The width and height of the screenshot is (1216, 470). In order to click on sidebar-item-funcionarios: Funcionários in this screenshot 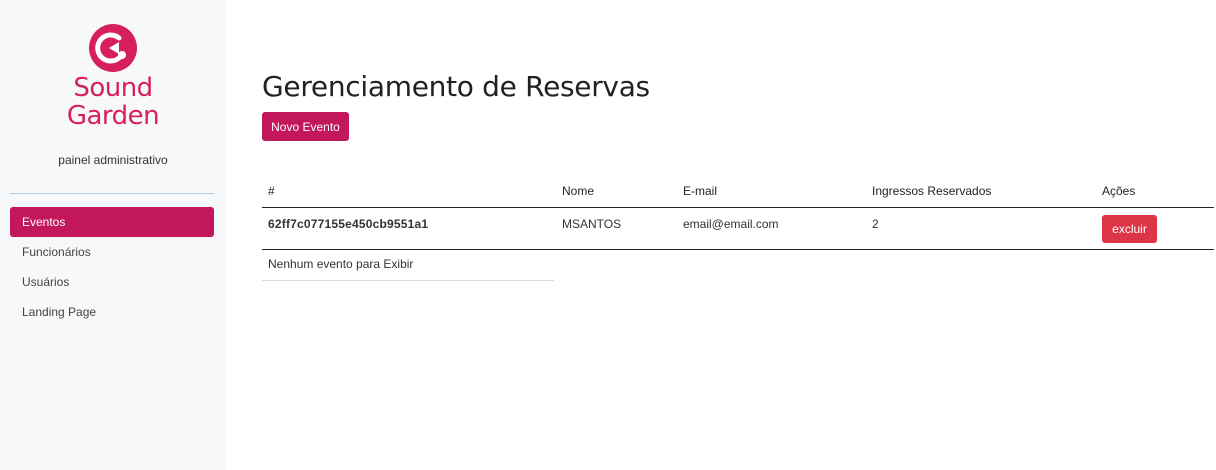, I will do `click(112, 252)`.